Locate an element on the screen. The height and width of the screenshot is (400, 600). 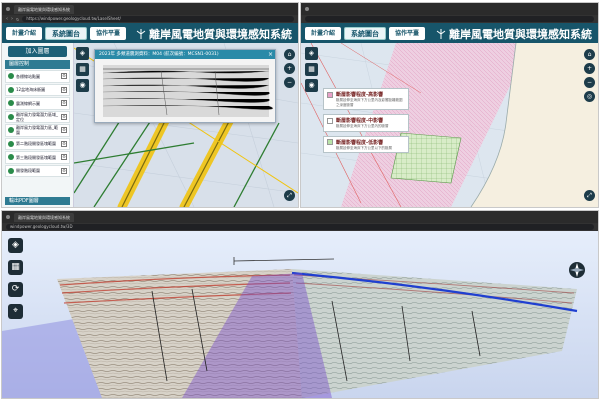
legend-desc-high: 斷層延伸至海床下方公里內及影響距離範圍之深度斷層 is located at coordinates (369, 102).